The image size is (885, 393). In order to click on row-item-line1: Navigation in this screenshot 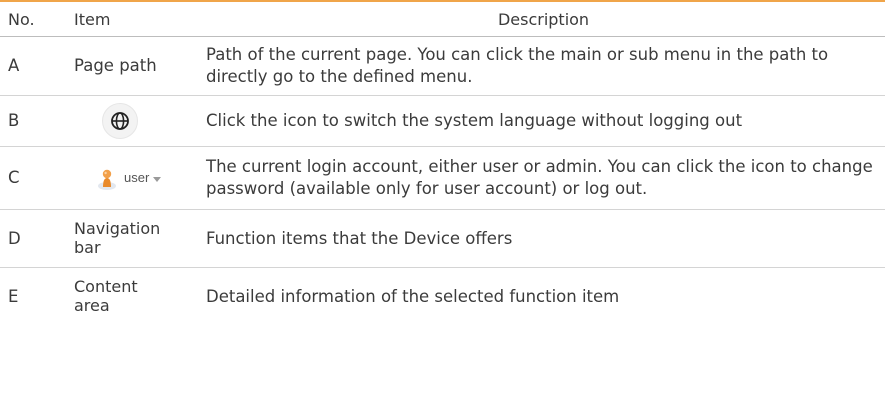, I will do `click(117, 228)`.